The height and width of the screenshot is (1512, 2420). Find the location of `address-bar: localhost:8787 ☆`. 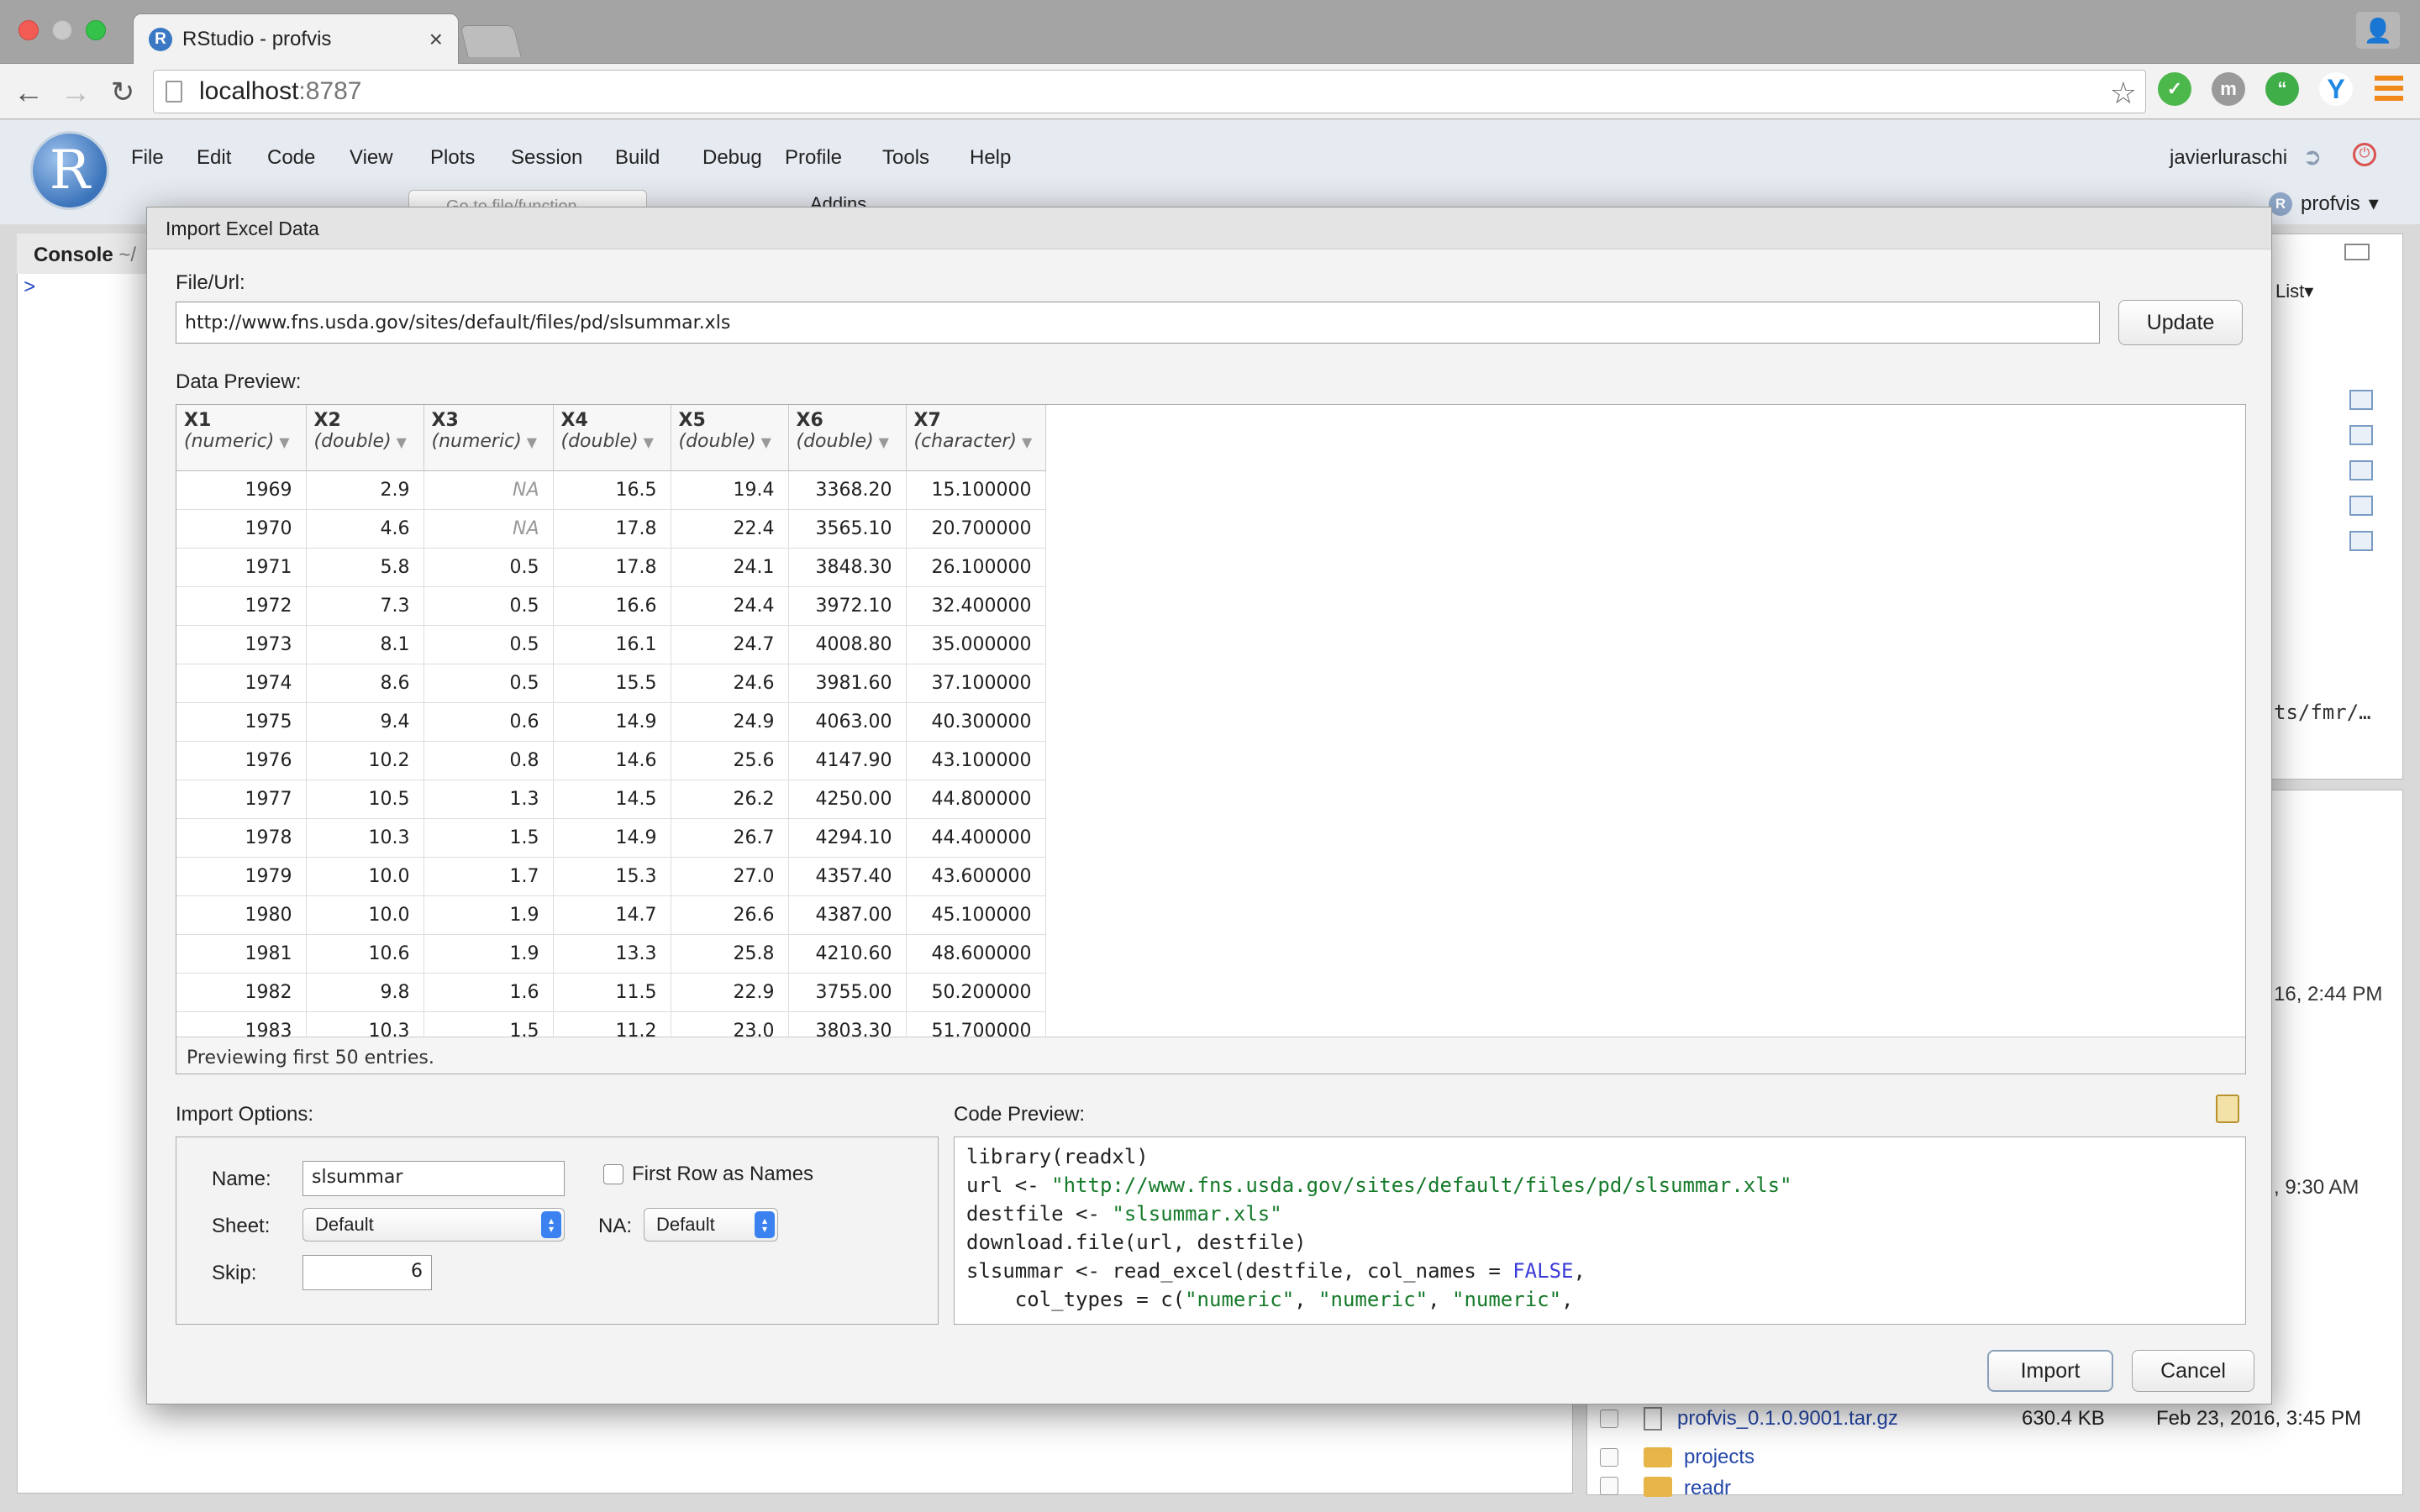

address-bar: localhost:8787 ☆ is located at coordinates (1149, 91).